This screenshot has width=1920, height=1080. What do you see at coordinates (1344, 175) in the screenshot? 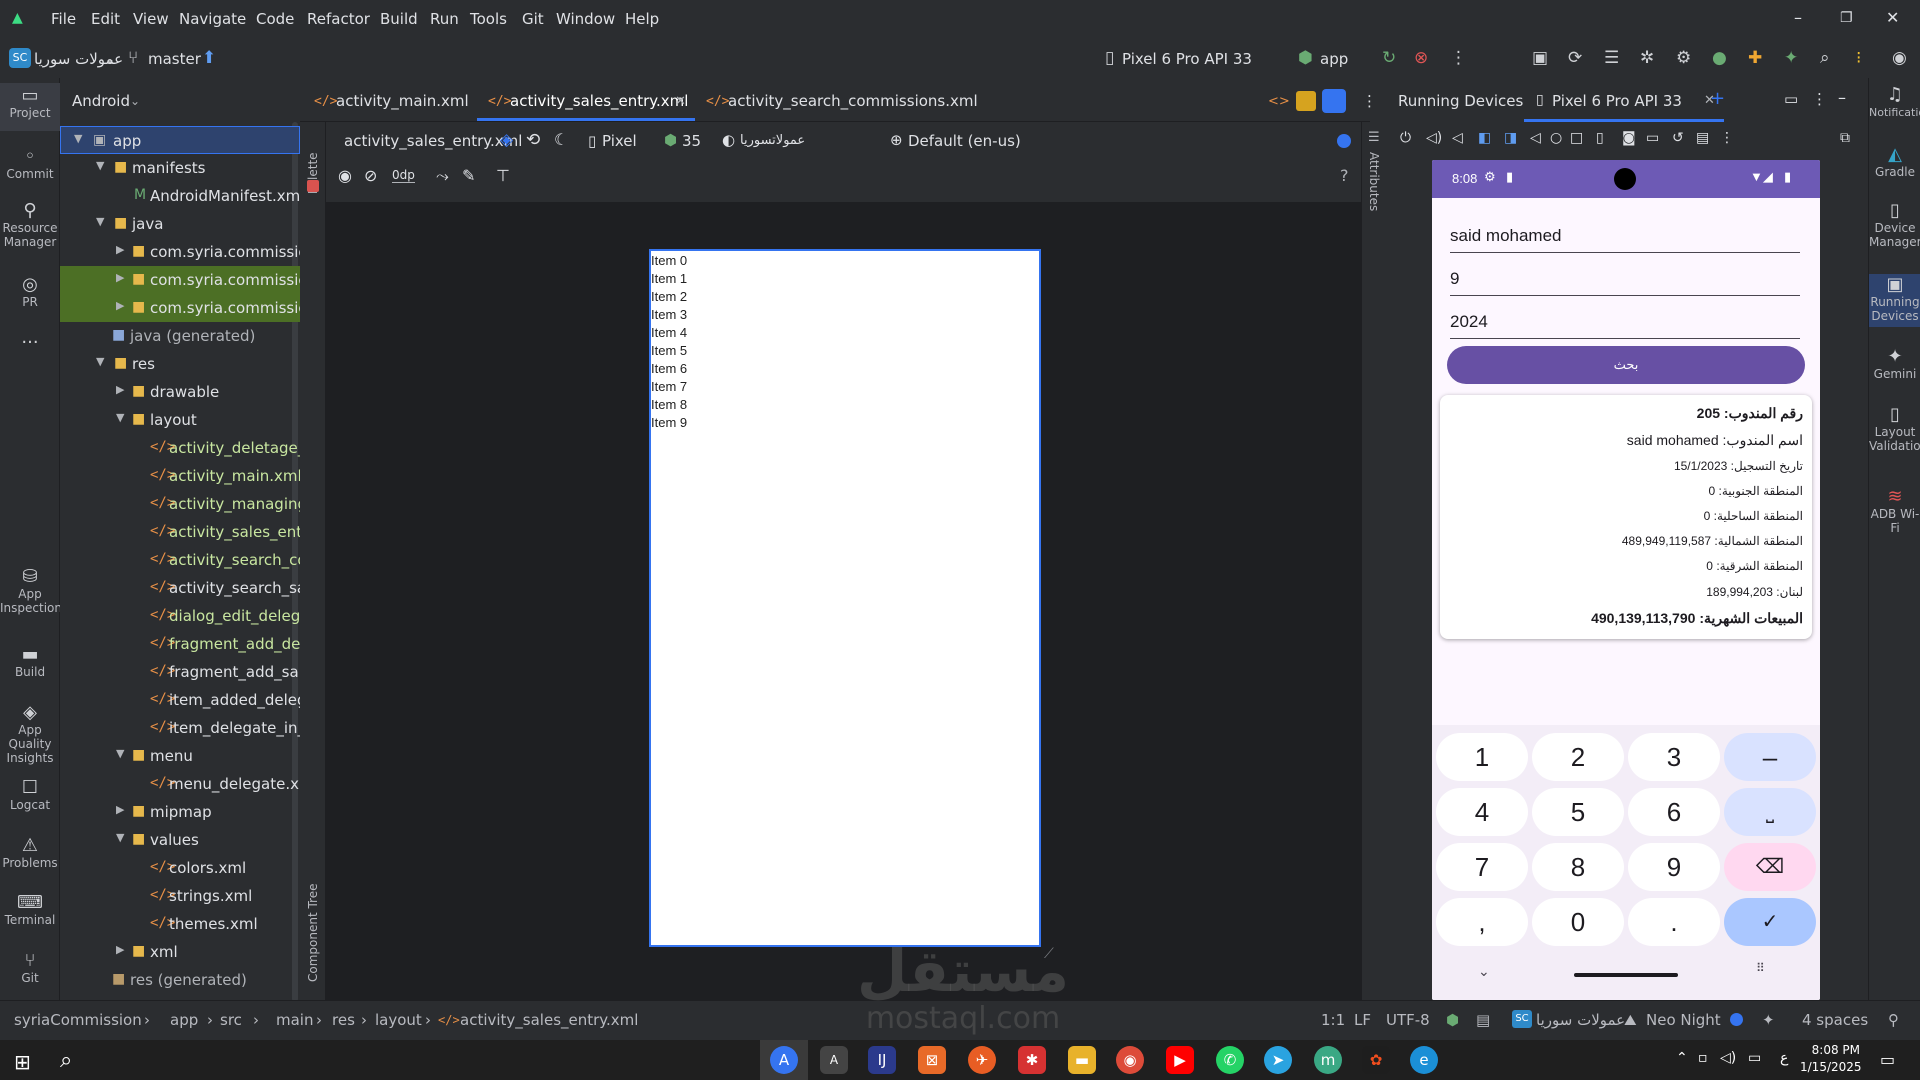
I see `help-icon: ?` at bounding box center [1344, 175].